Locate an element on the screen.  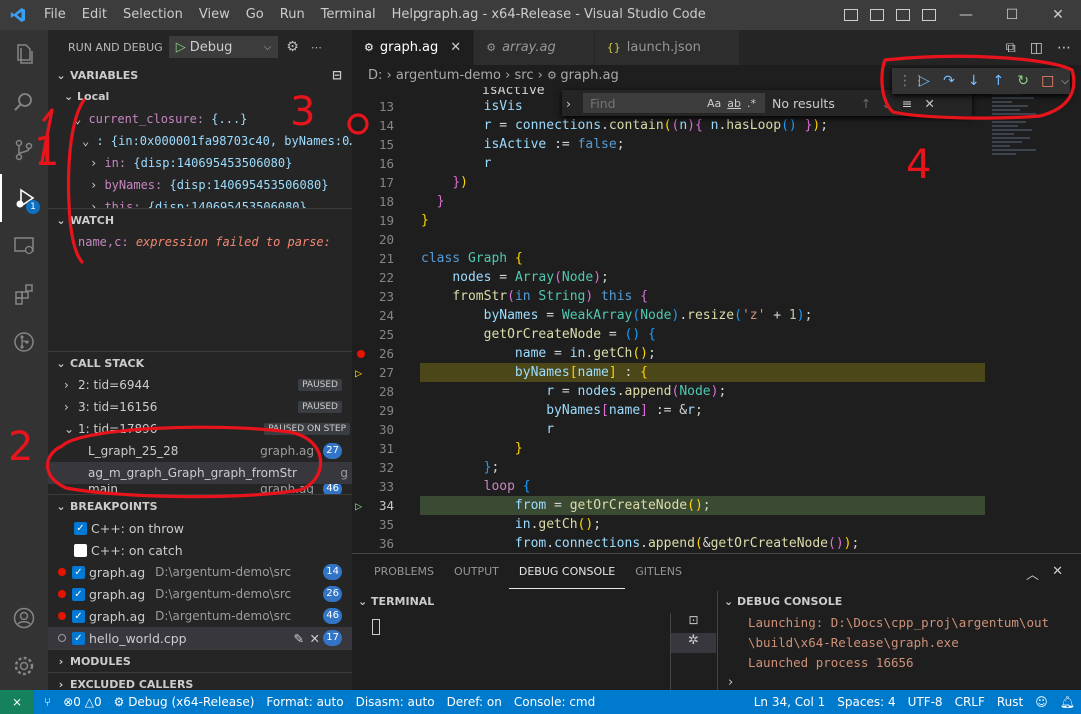
previous-match-icon: ↑ is located at coordinates (866, 103).